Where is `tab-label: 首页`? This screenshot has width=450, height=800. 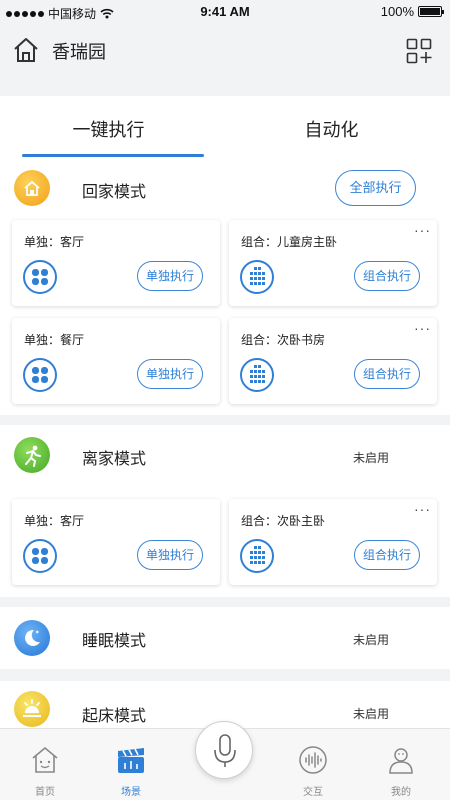
tab-label: 首页 is located at coordinates (45, 792).